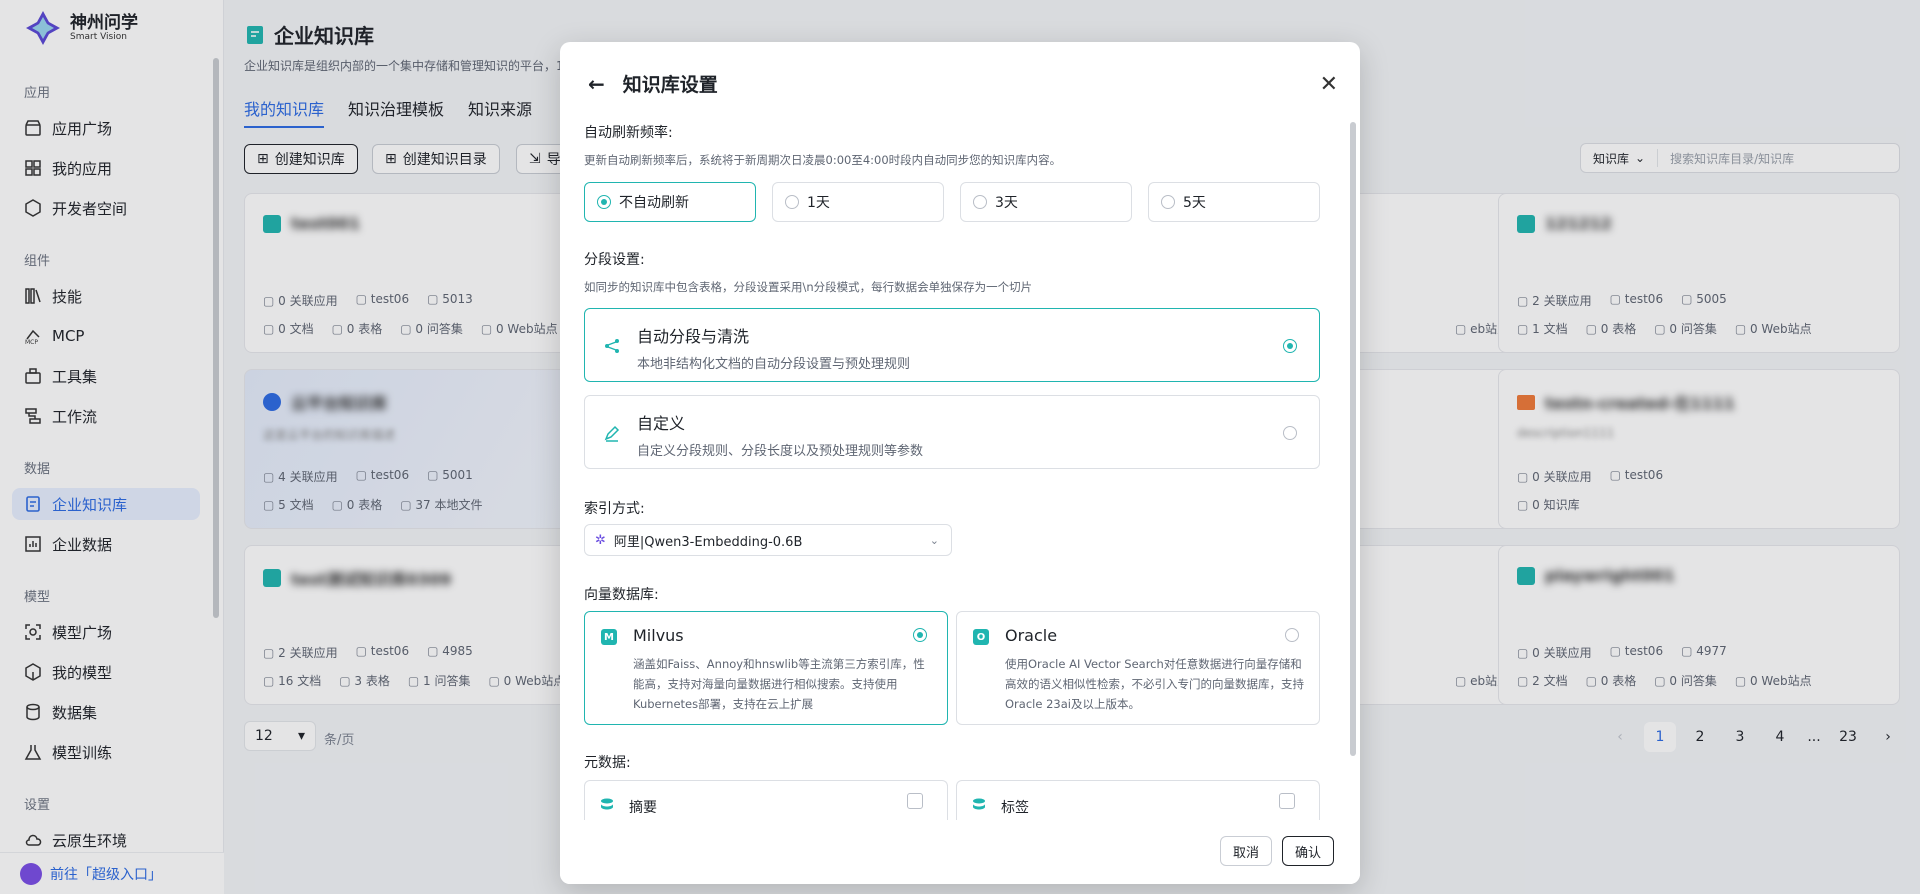 The width and height of the screenshot is (1920, 894). What do you see at coordinates (612, 346) in the screenshot?
I see `split-icon` at bounding box center [612, 346].